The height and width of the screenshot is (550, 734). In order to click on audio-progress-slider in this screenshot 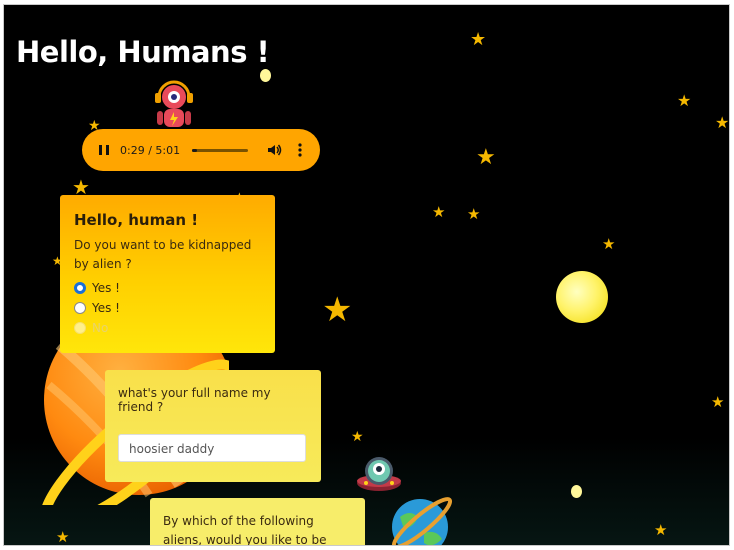, I will do `click(220, 150)`.